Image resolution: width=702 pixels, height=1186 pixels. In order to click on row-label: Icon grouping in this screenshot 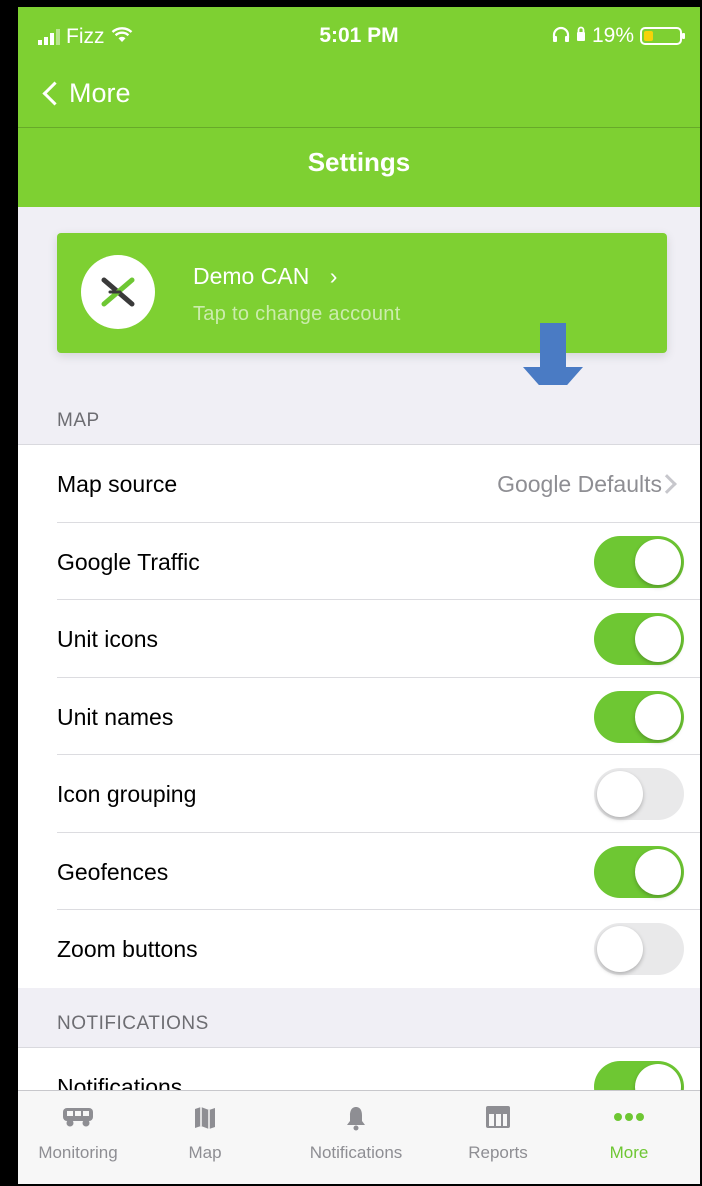, I will do `click(127, 794)`.